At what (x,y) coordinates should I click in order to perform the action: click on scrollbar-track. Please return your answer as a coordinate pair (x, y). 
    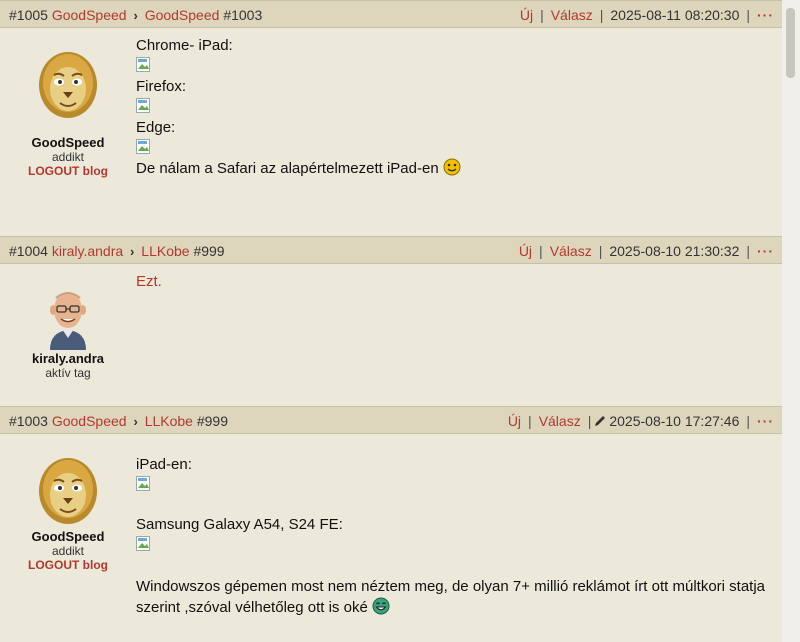
    Looking at the image, I should click on (791, 321).